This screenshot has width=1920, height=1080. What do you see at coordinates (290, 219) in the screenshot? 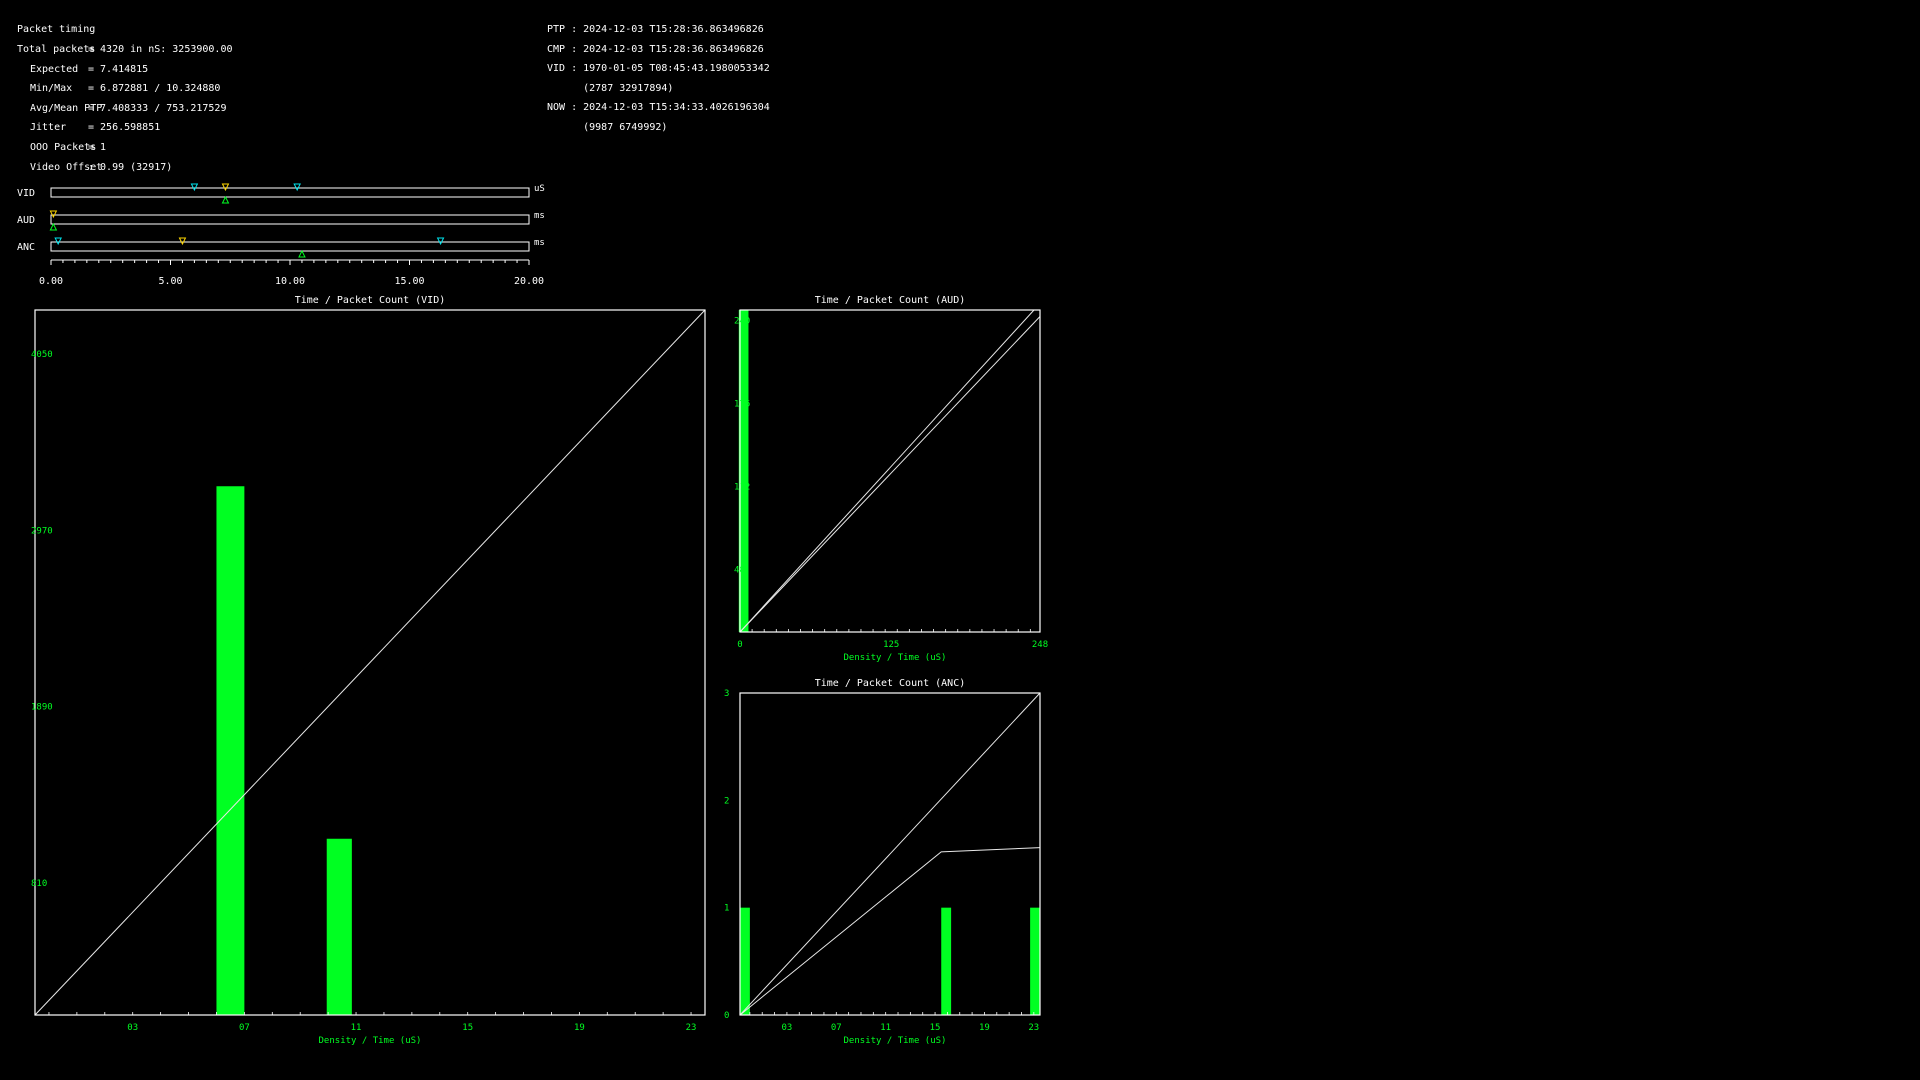
I see `timing-bar-aud` at bounding box center [290, 219].